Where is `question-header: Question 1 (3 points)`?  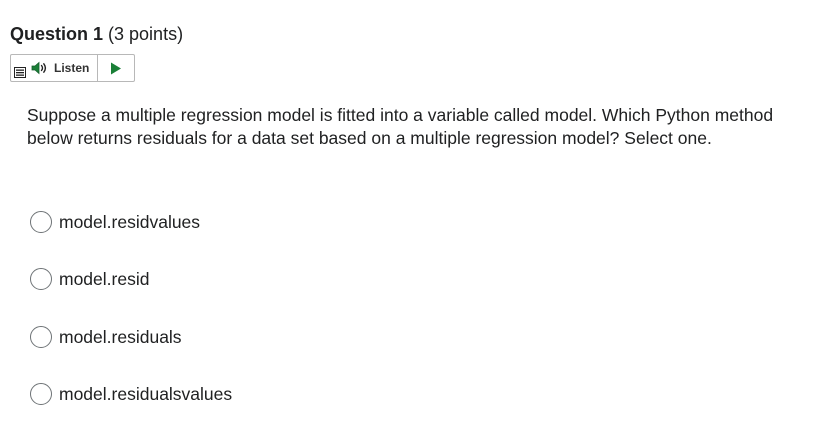 question-header: Question 1 (3 points) is located at coordinates (96, 34).